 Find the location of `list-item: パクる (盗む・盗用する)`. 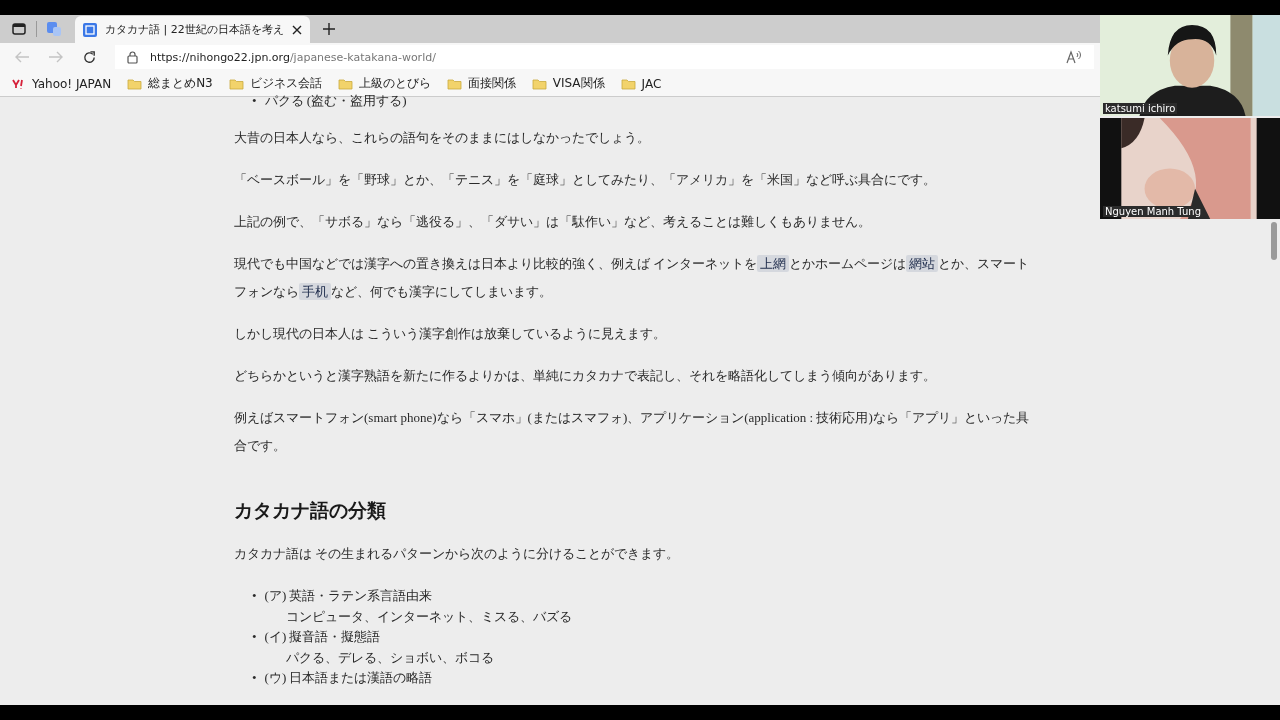

list-item: パクる (盗む・盗用する) is located at coordinates (335, 101).